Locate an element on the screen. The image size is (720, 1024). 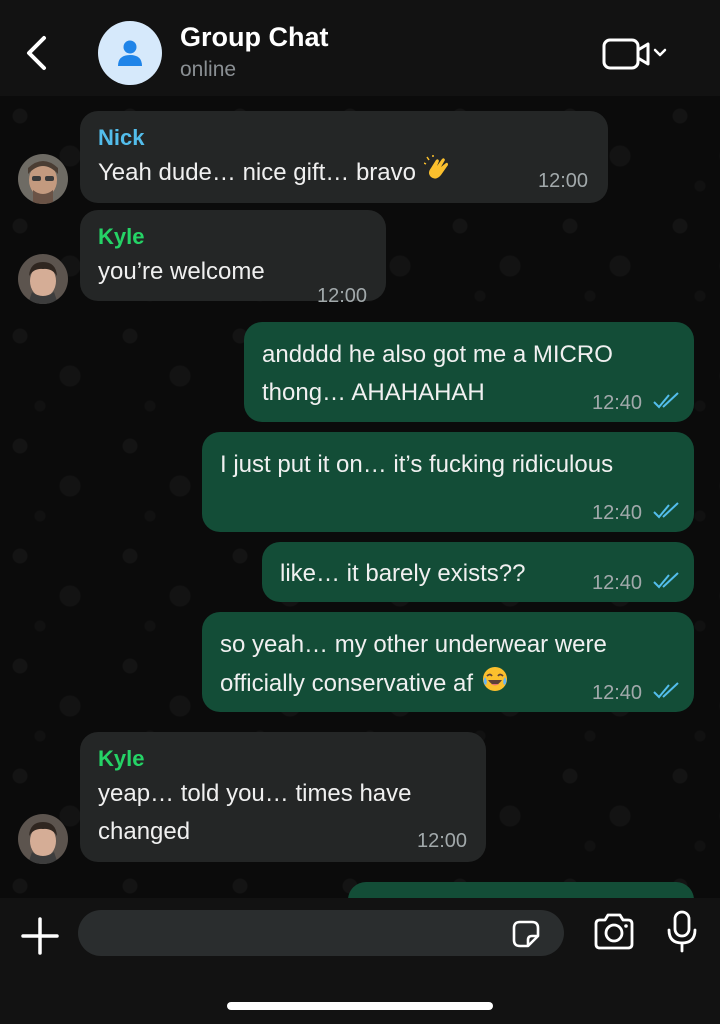
plus-icon is located at coordinates (40, 936).